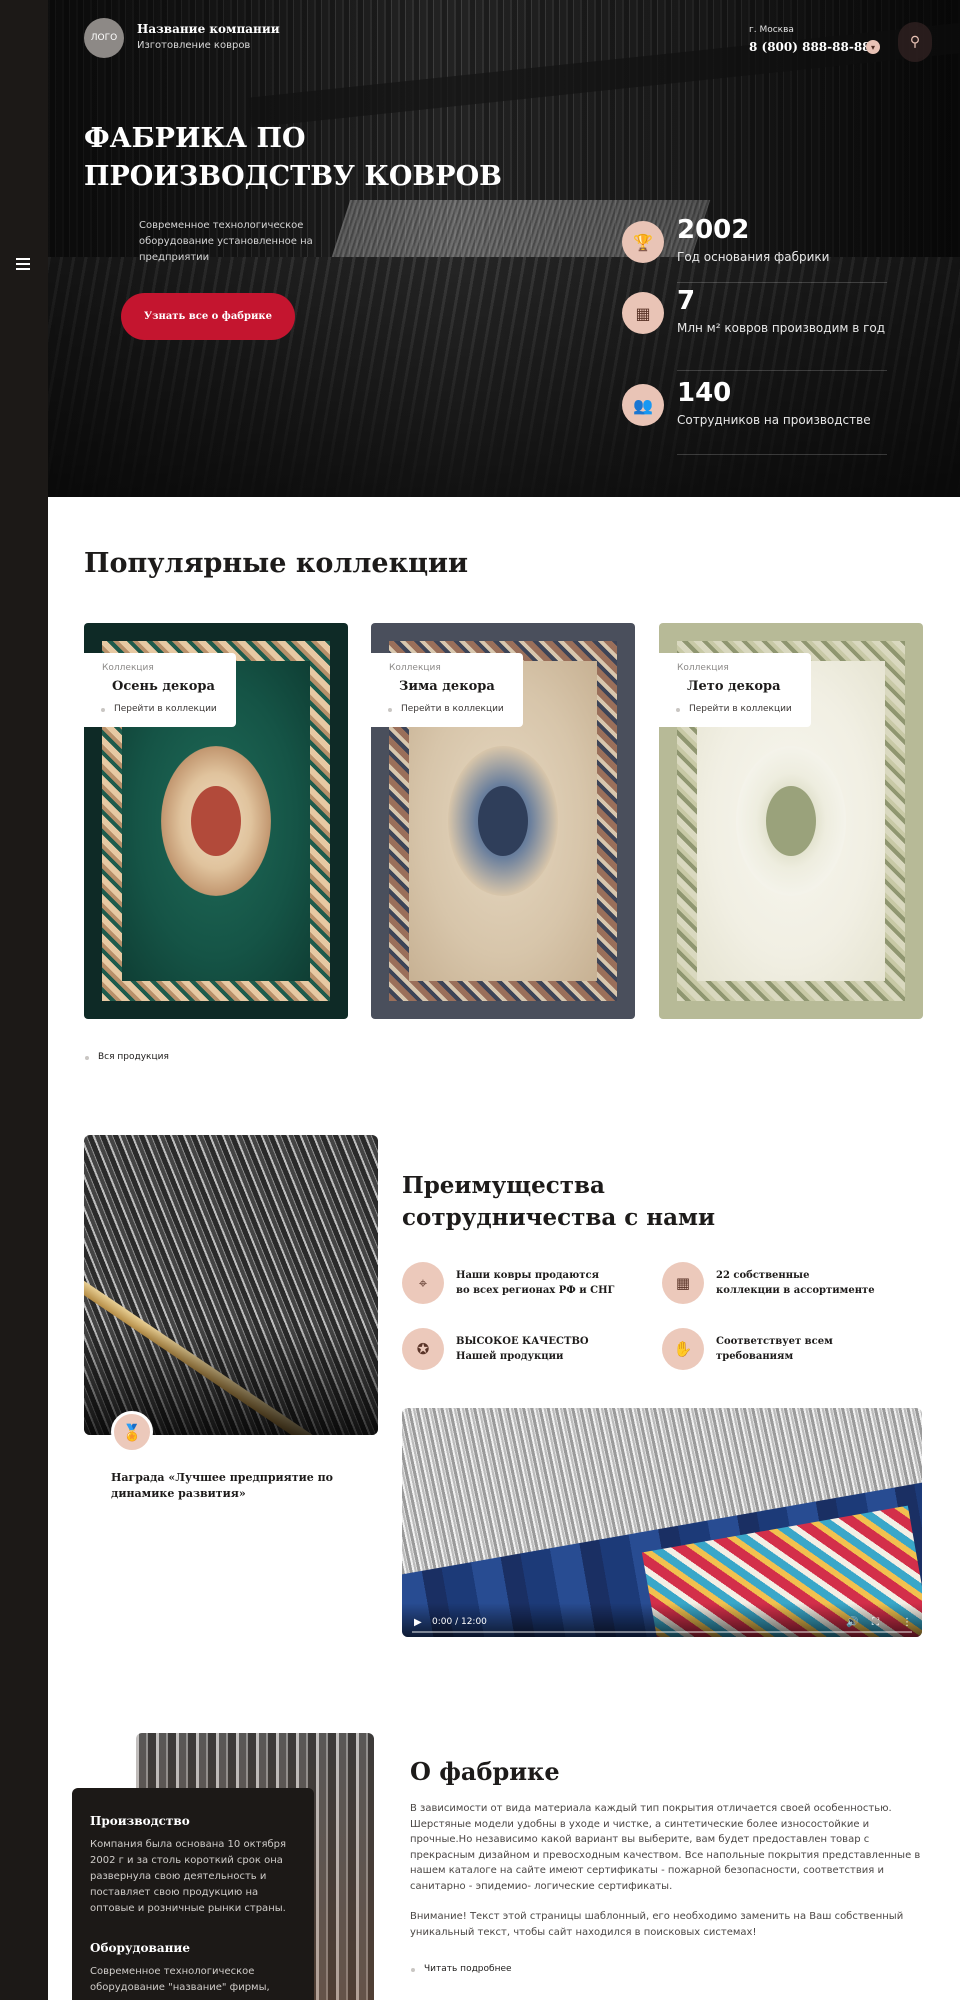 Image resolution: width=960 pixels, height=2000 pixels. What do you see at coordinates (208, 29) in the screenshot?
I see `company-name: Название компании` at bounding box center [208, 29].